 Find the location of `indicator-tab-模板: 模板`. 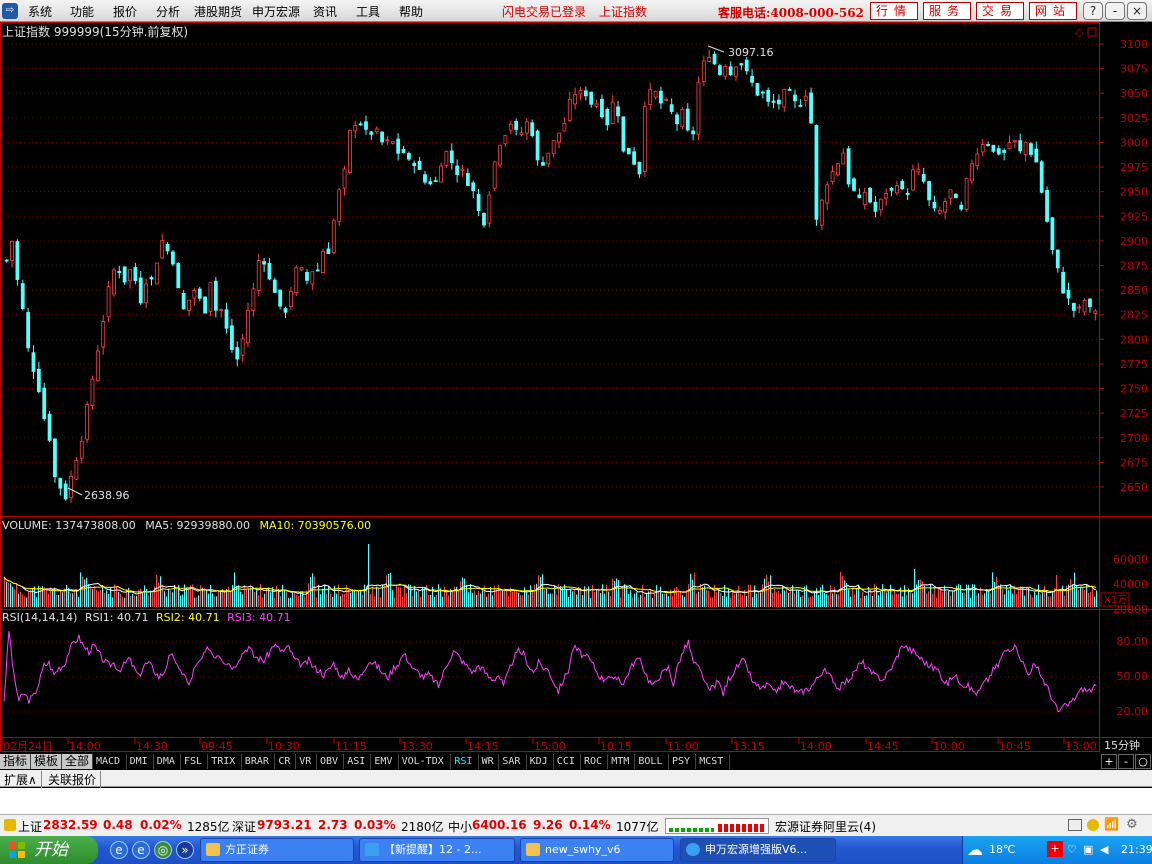

indicator-tab-模板: 模板 is located at coordinates (46, 761).